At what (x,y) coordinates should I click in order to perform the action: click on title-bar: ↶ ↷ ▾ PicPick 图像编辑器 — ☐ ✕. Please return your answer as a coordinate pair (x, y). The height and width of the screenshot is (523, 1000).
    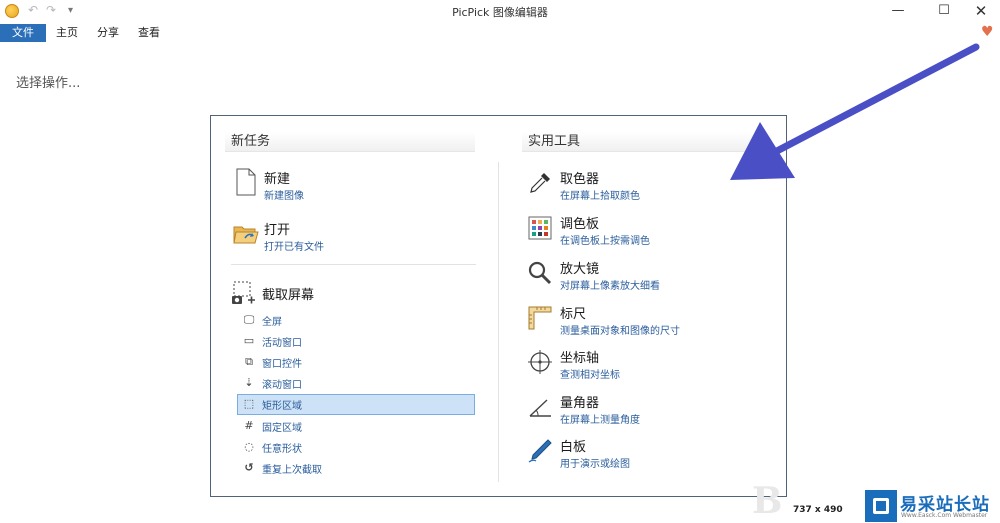
    Looking at the image, I should click on (500, 12).